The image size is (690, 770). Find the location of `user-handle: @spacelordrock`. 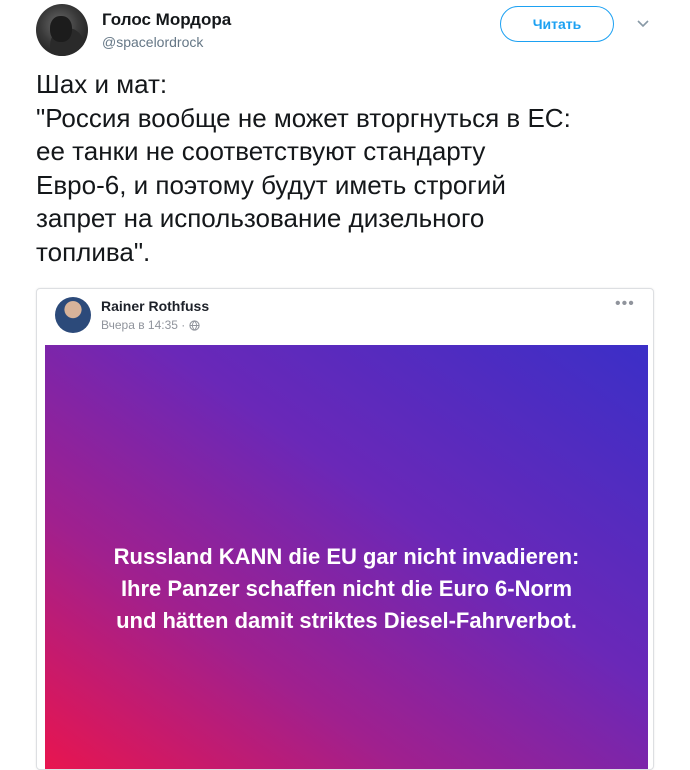

user-handle: @spacelordrock is located at coordinates (152, 42).